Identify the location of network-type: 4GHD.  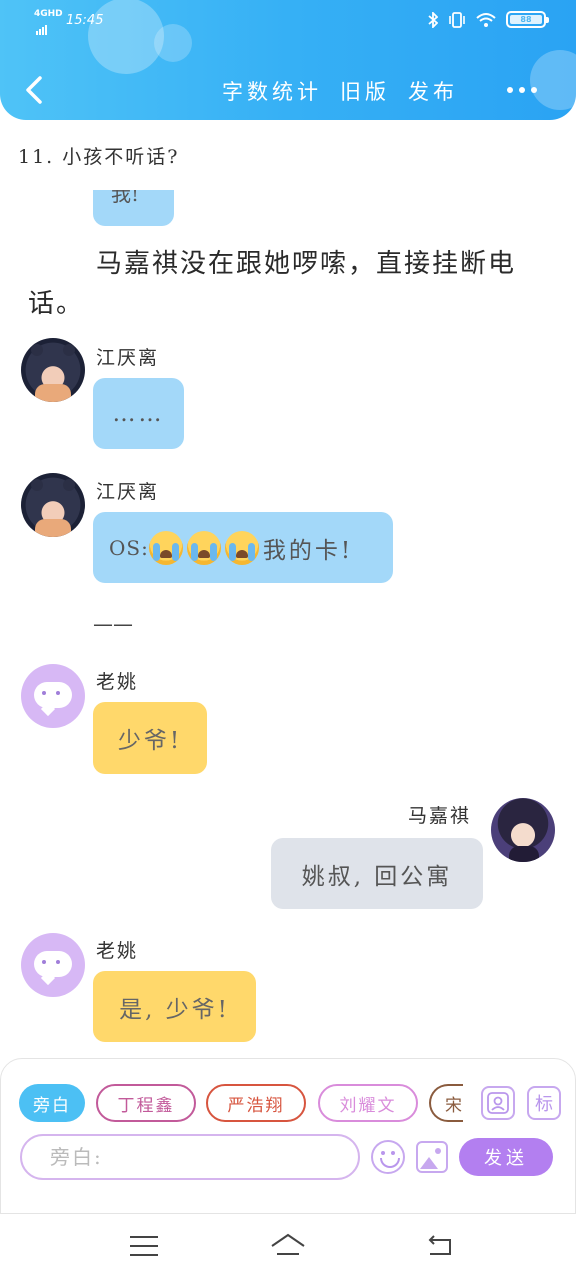
(48, 14).